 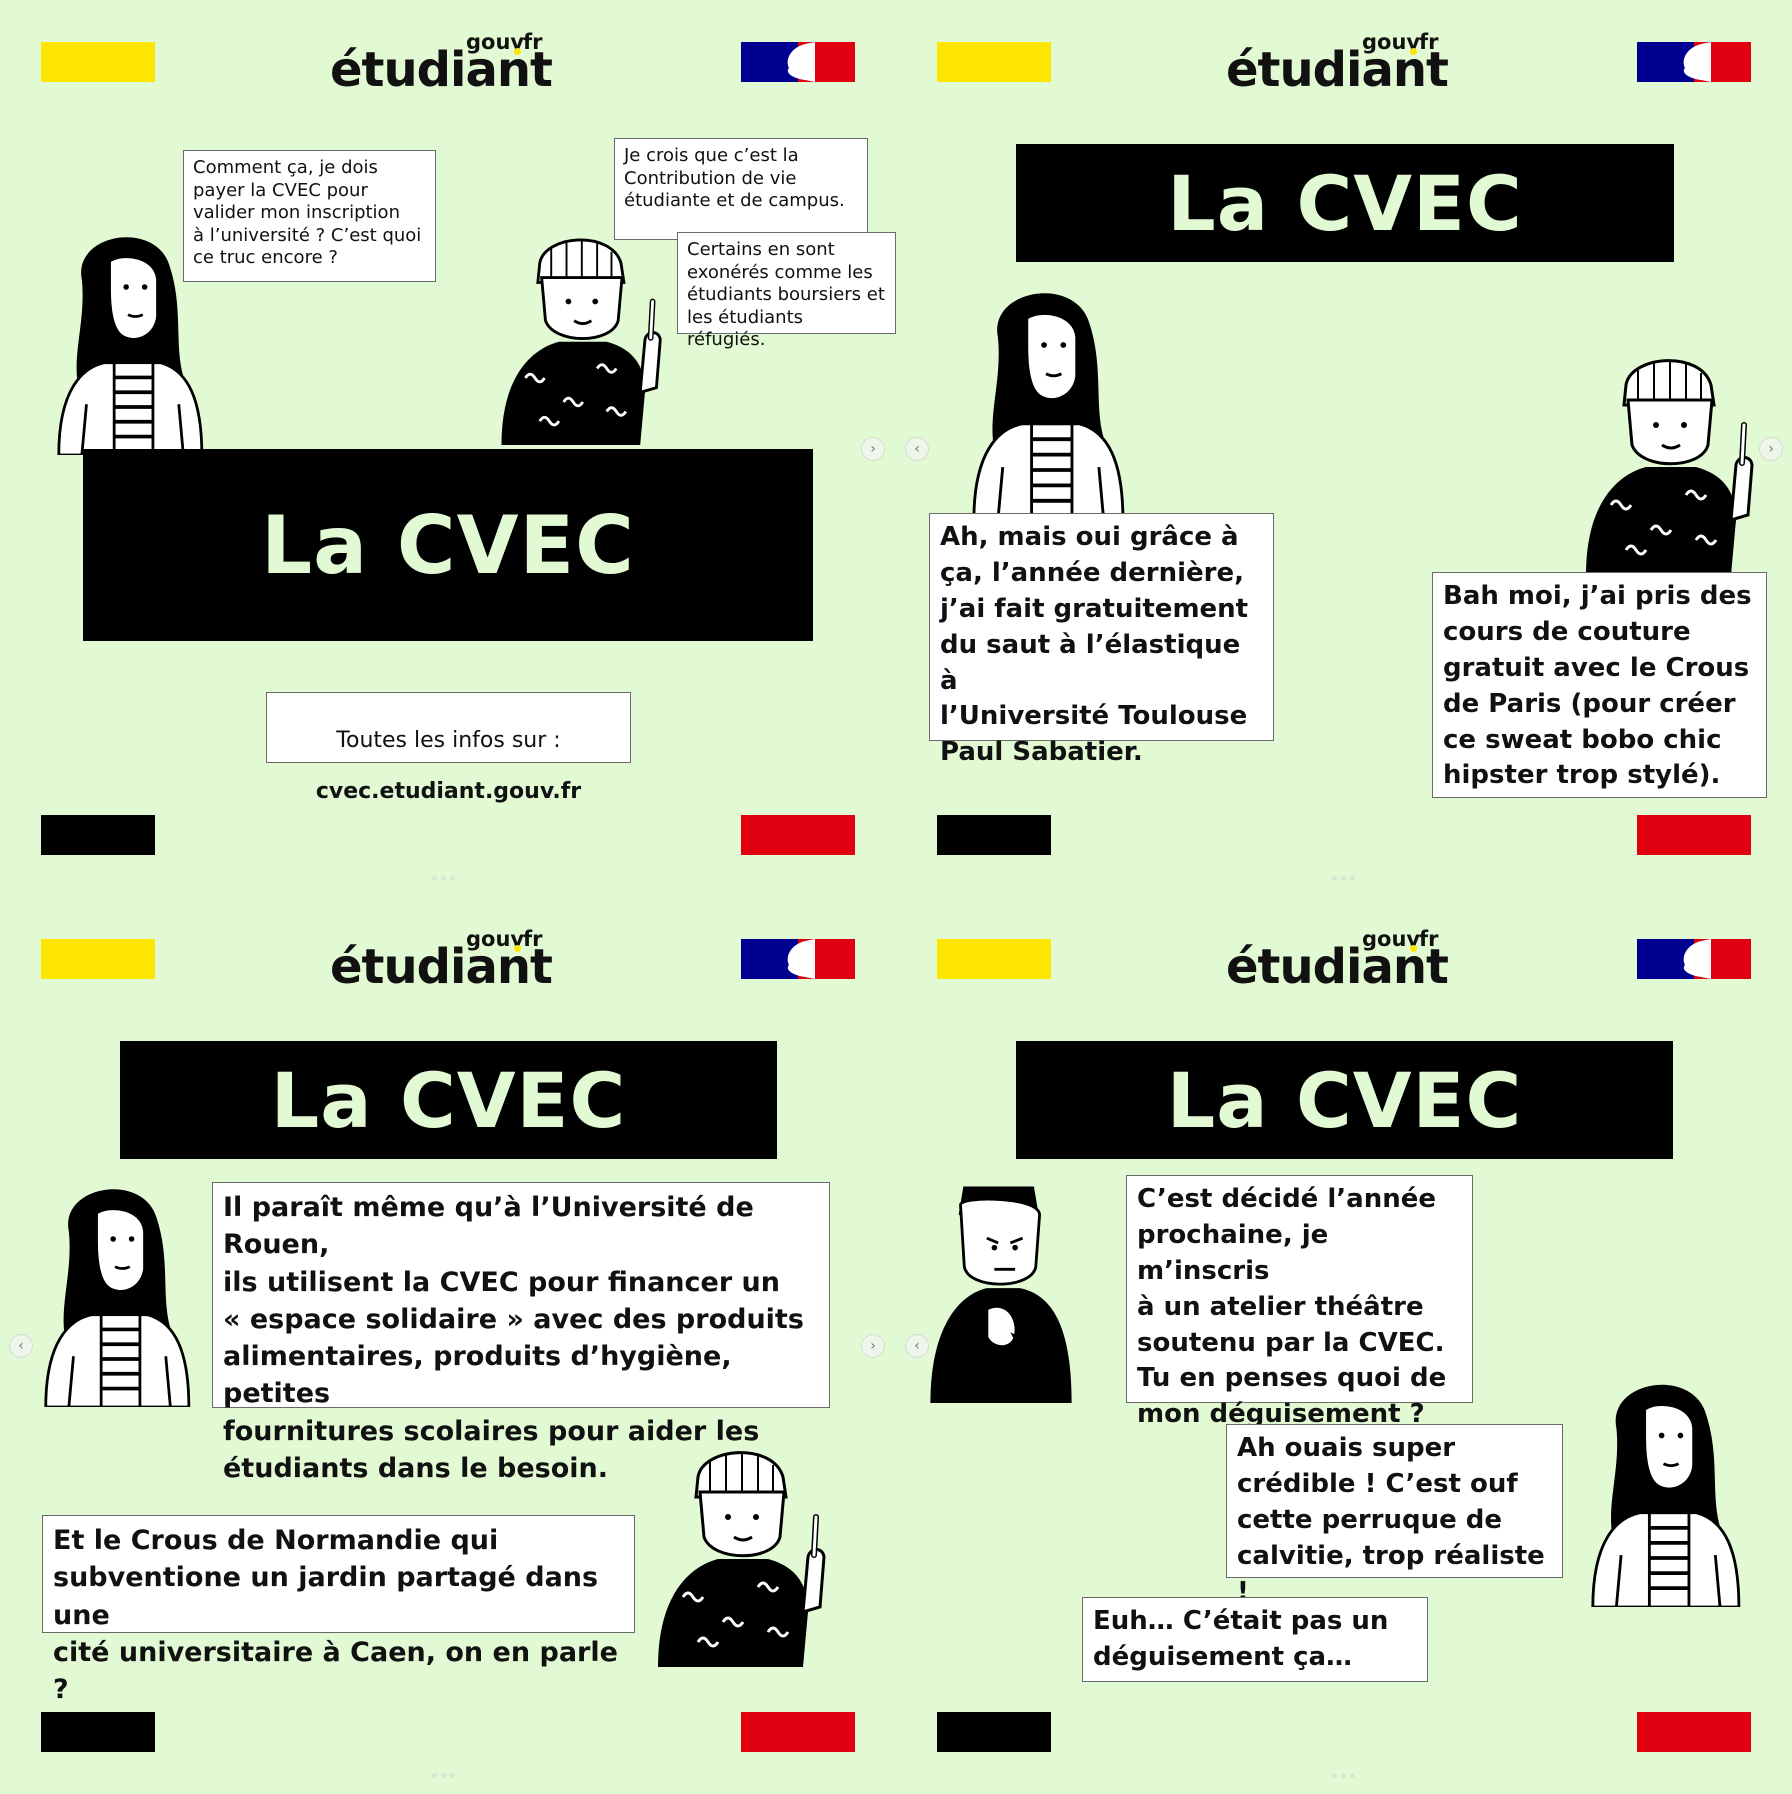 What do you see at coordinates (1001, 1290) in the screenshot?
I see `bald-character-illustration` at bounding box center [1001, 1290].